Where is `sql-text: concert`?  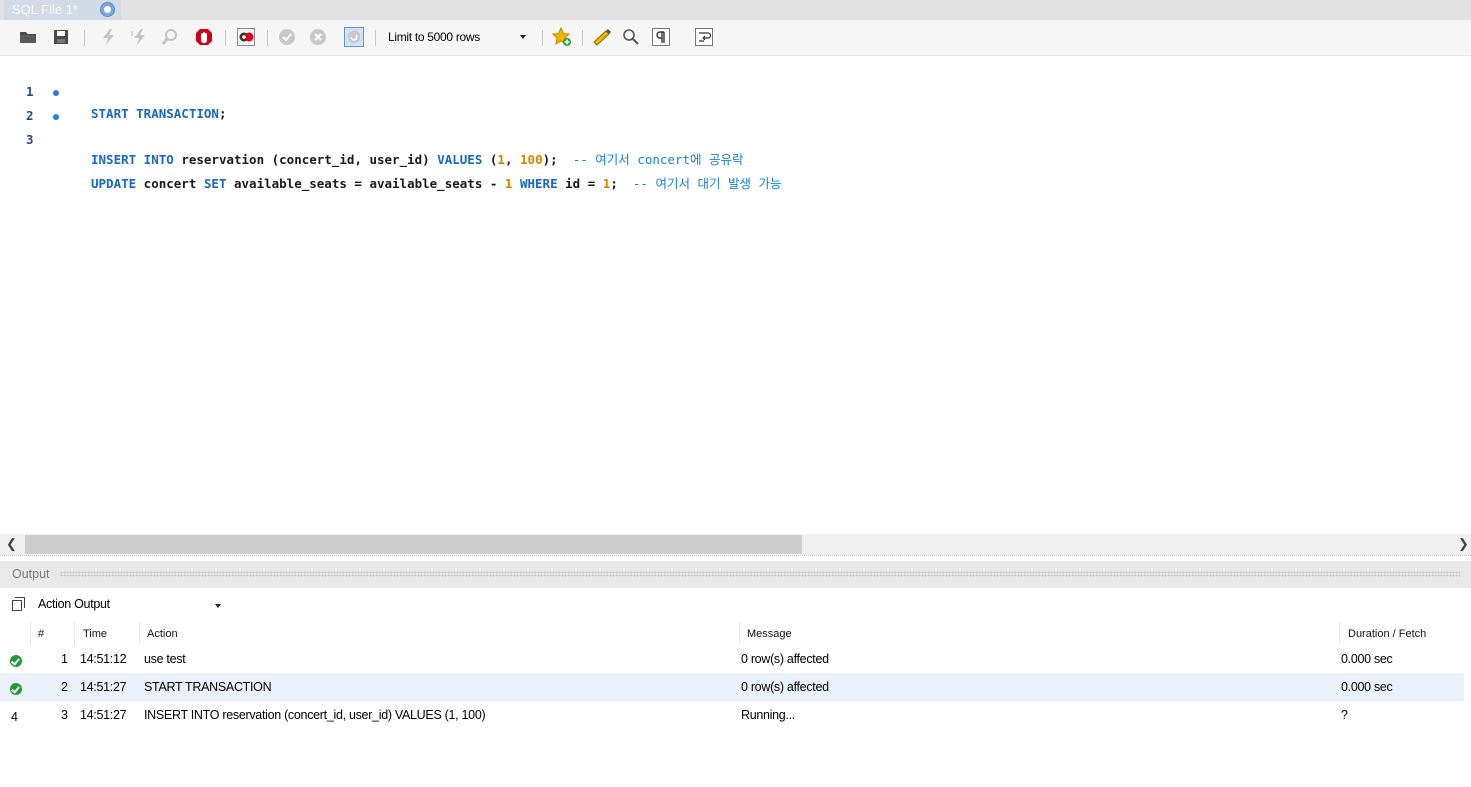 sql-text: concert is located at coordinates (170, 183).